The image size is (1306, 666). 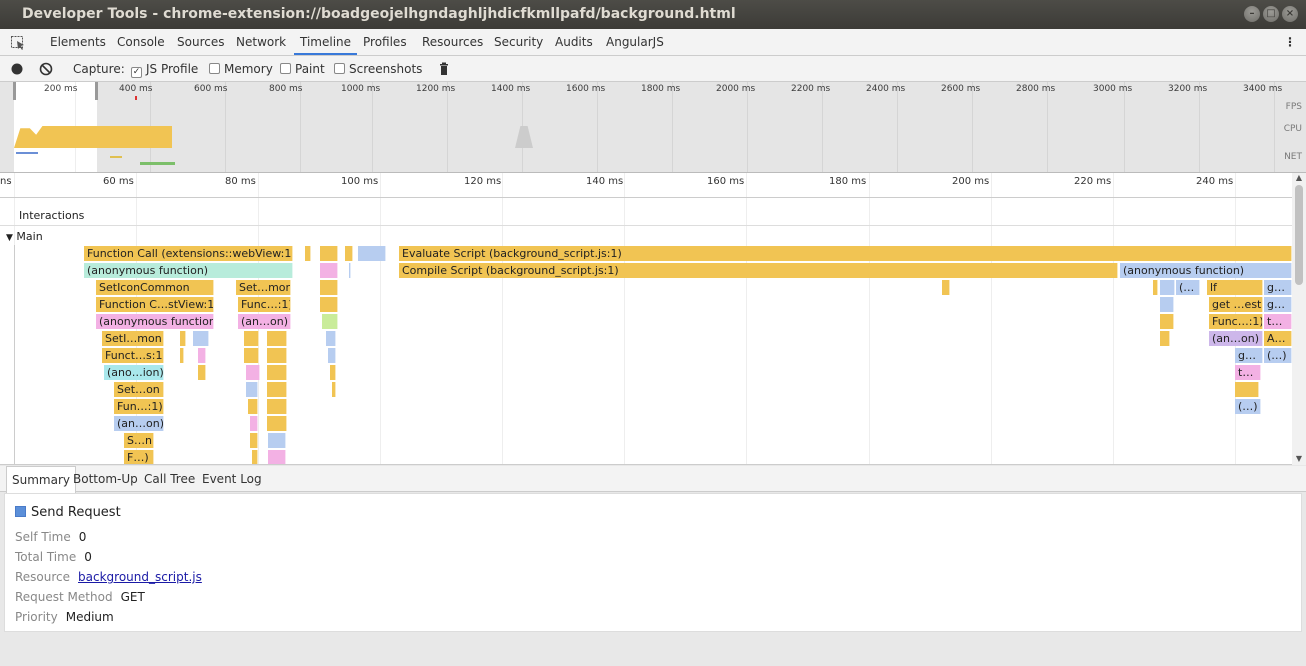 I want to click on tab-bottom-up: Bottom-Up, so click(x=105, y=479).